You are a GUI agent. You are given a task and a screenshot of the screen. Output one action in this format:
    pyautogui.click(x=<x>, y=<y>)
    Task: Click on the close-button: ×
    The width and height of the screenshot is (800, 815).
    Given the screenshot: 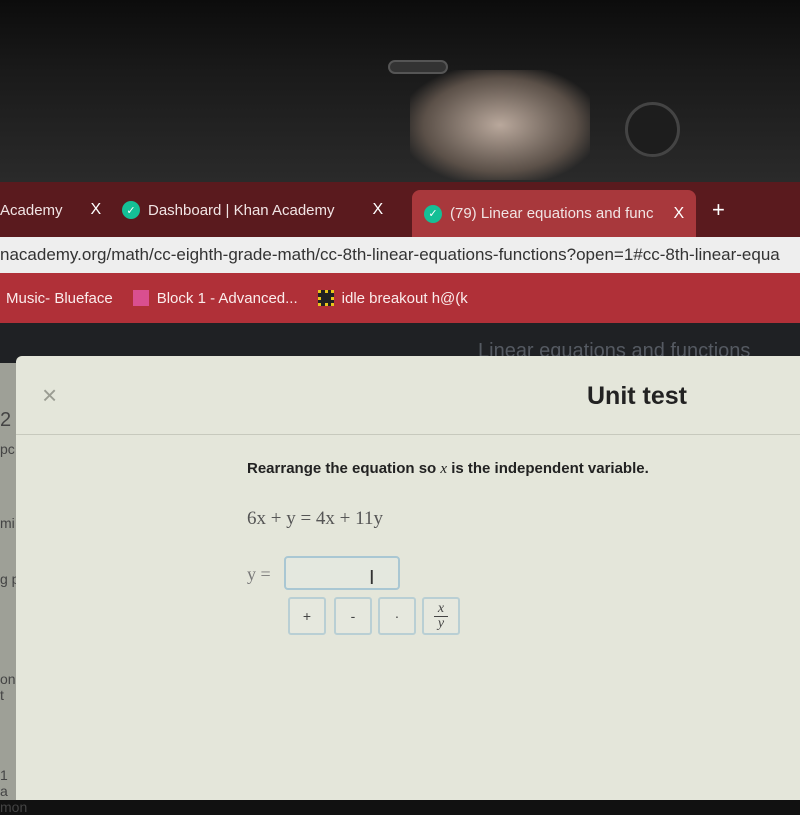 What is the action you would take?
    pyautogui.click(x=49, y=395)
    